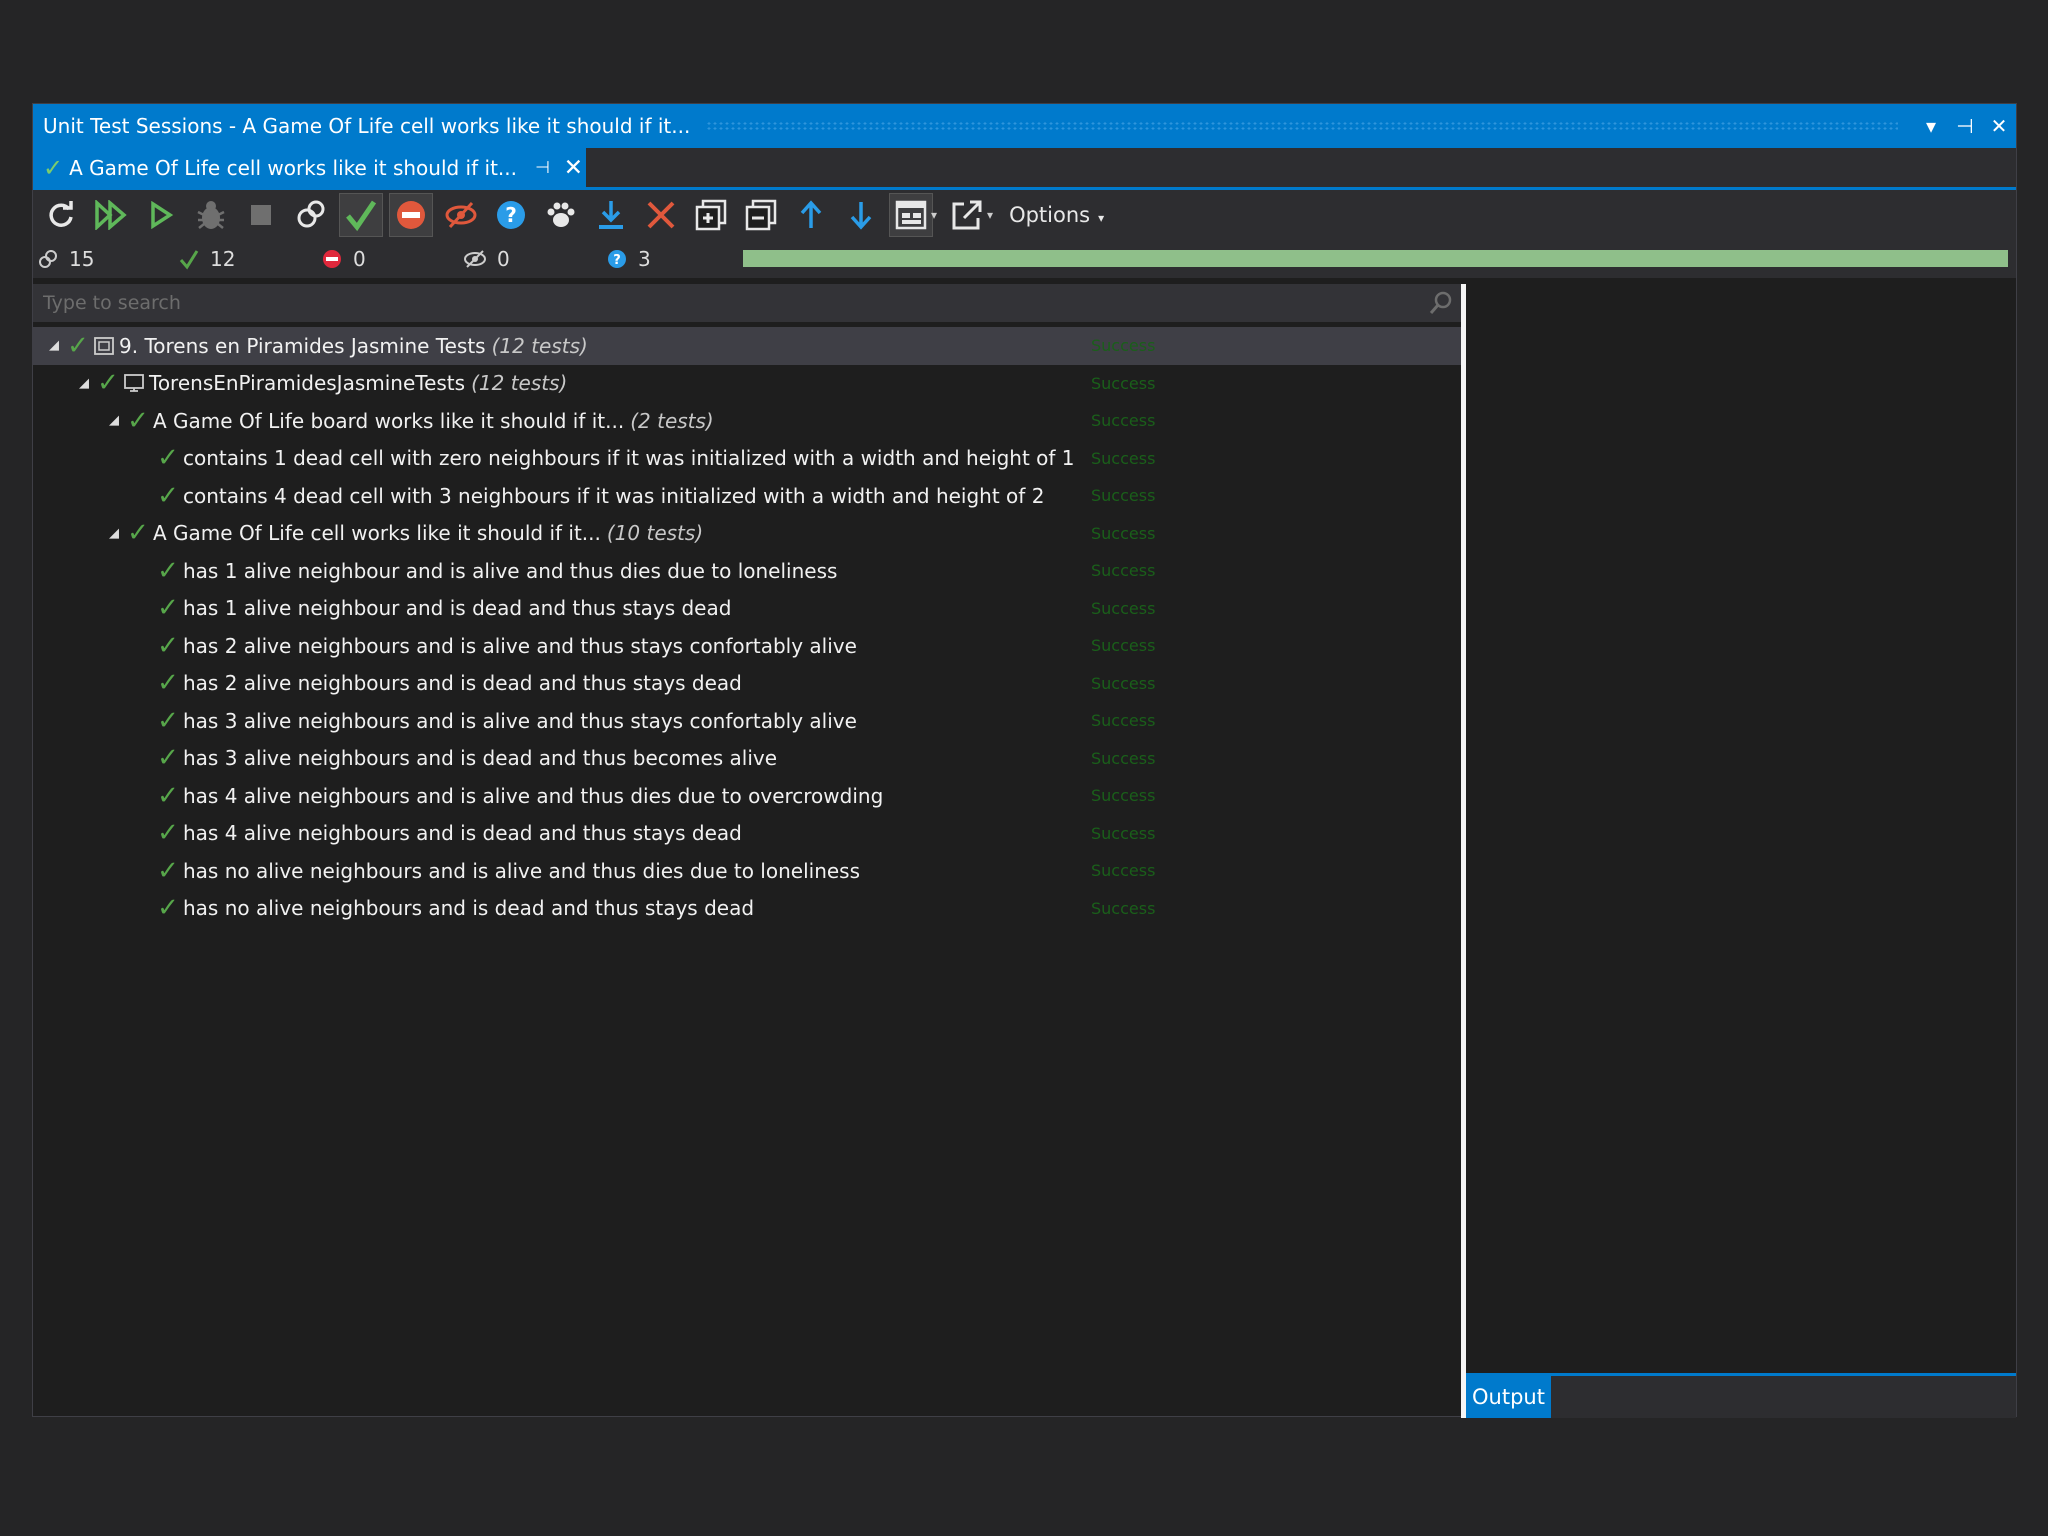 This screenshot has height=1536, width=2048. I want to click on failed-count-value: 0, so click(359, 259).